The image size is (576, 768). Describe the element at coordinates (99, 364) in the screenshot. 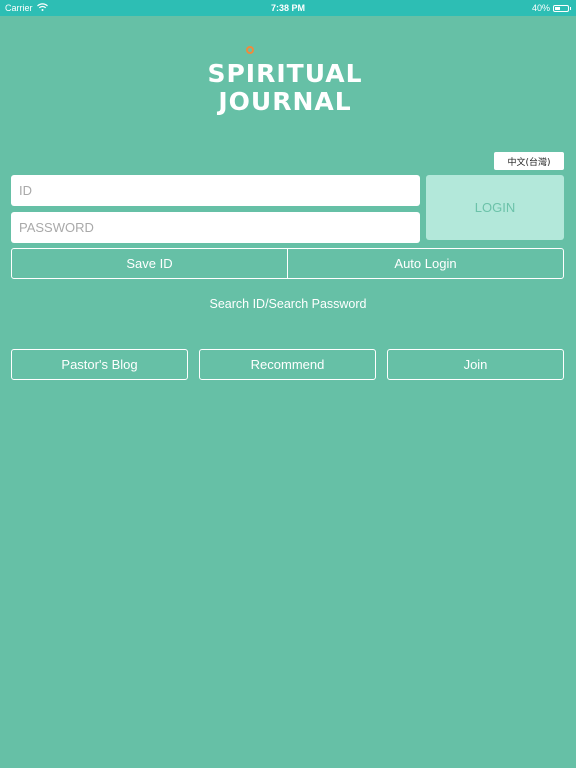

I see `pastors-blog-button: Pastor's Blog` at that location.